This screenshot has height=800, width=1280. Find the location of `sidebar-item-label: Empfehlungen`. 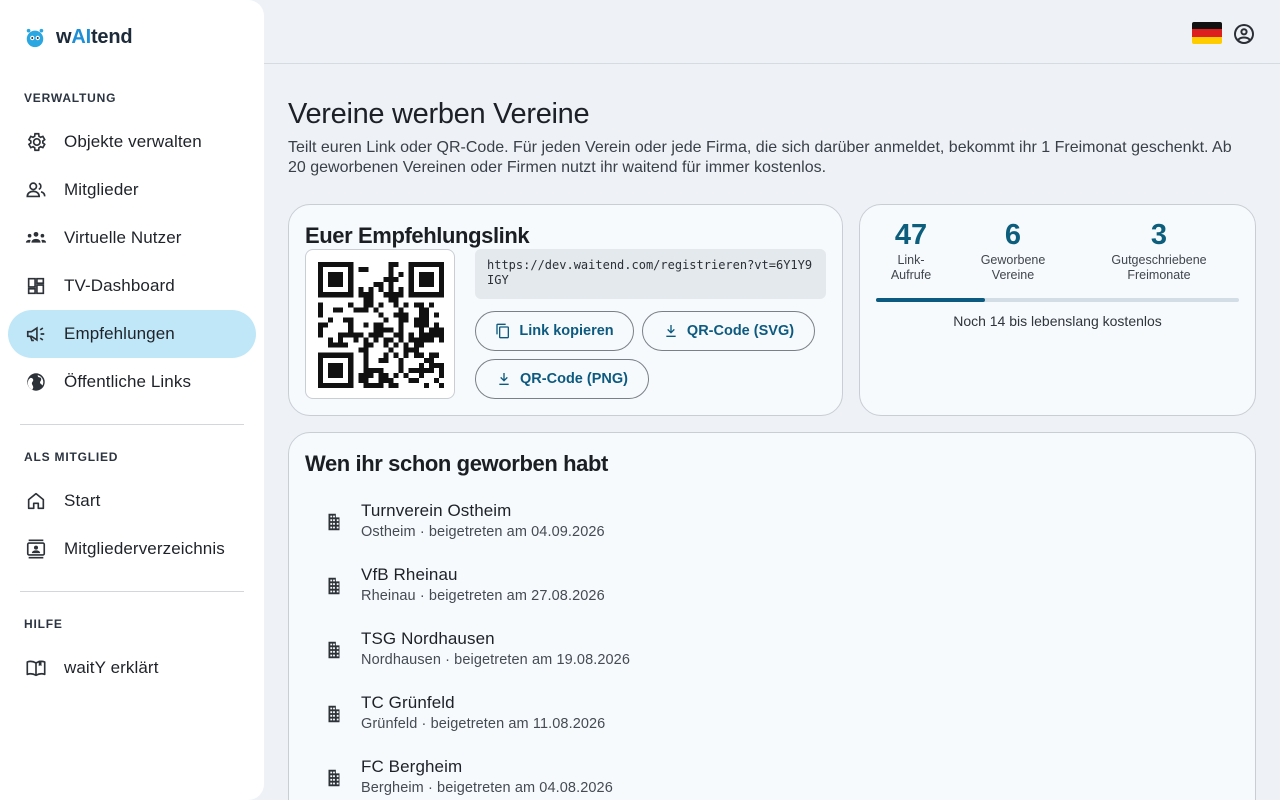

sidebar-item-label: Empfehlungen is located at coordinates (119, 333).